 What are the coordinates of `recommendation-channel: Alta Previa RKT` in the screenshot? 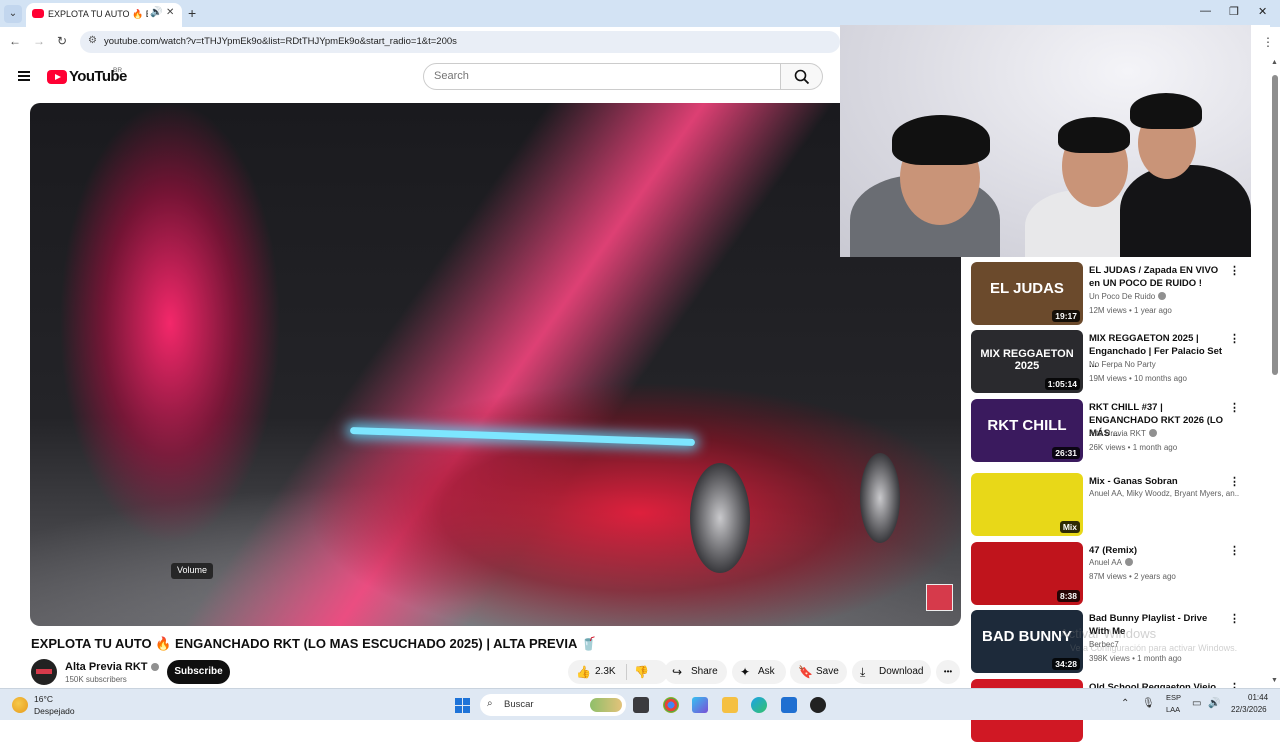 It's located at (1164, 433).